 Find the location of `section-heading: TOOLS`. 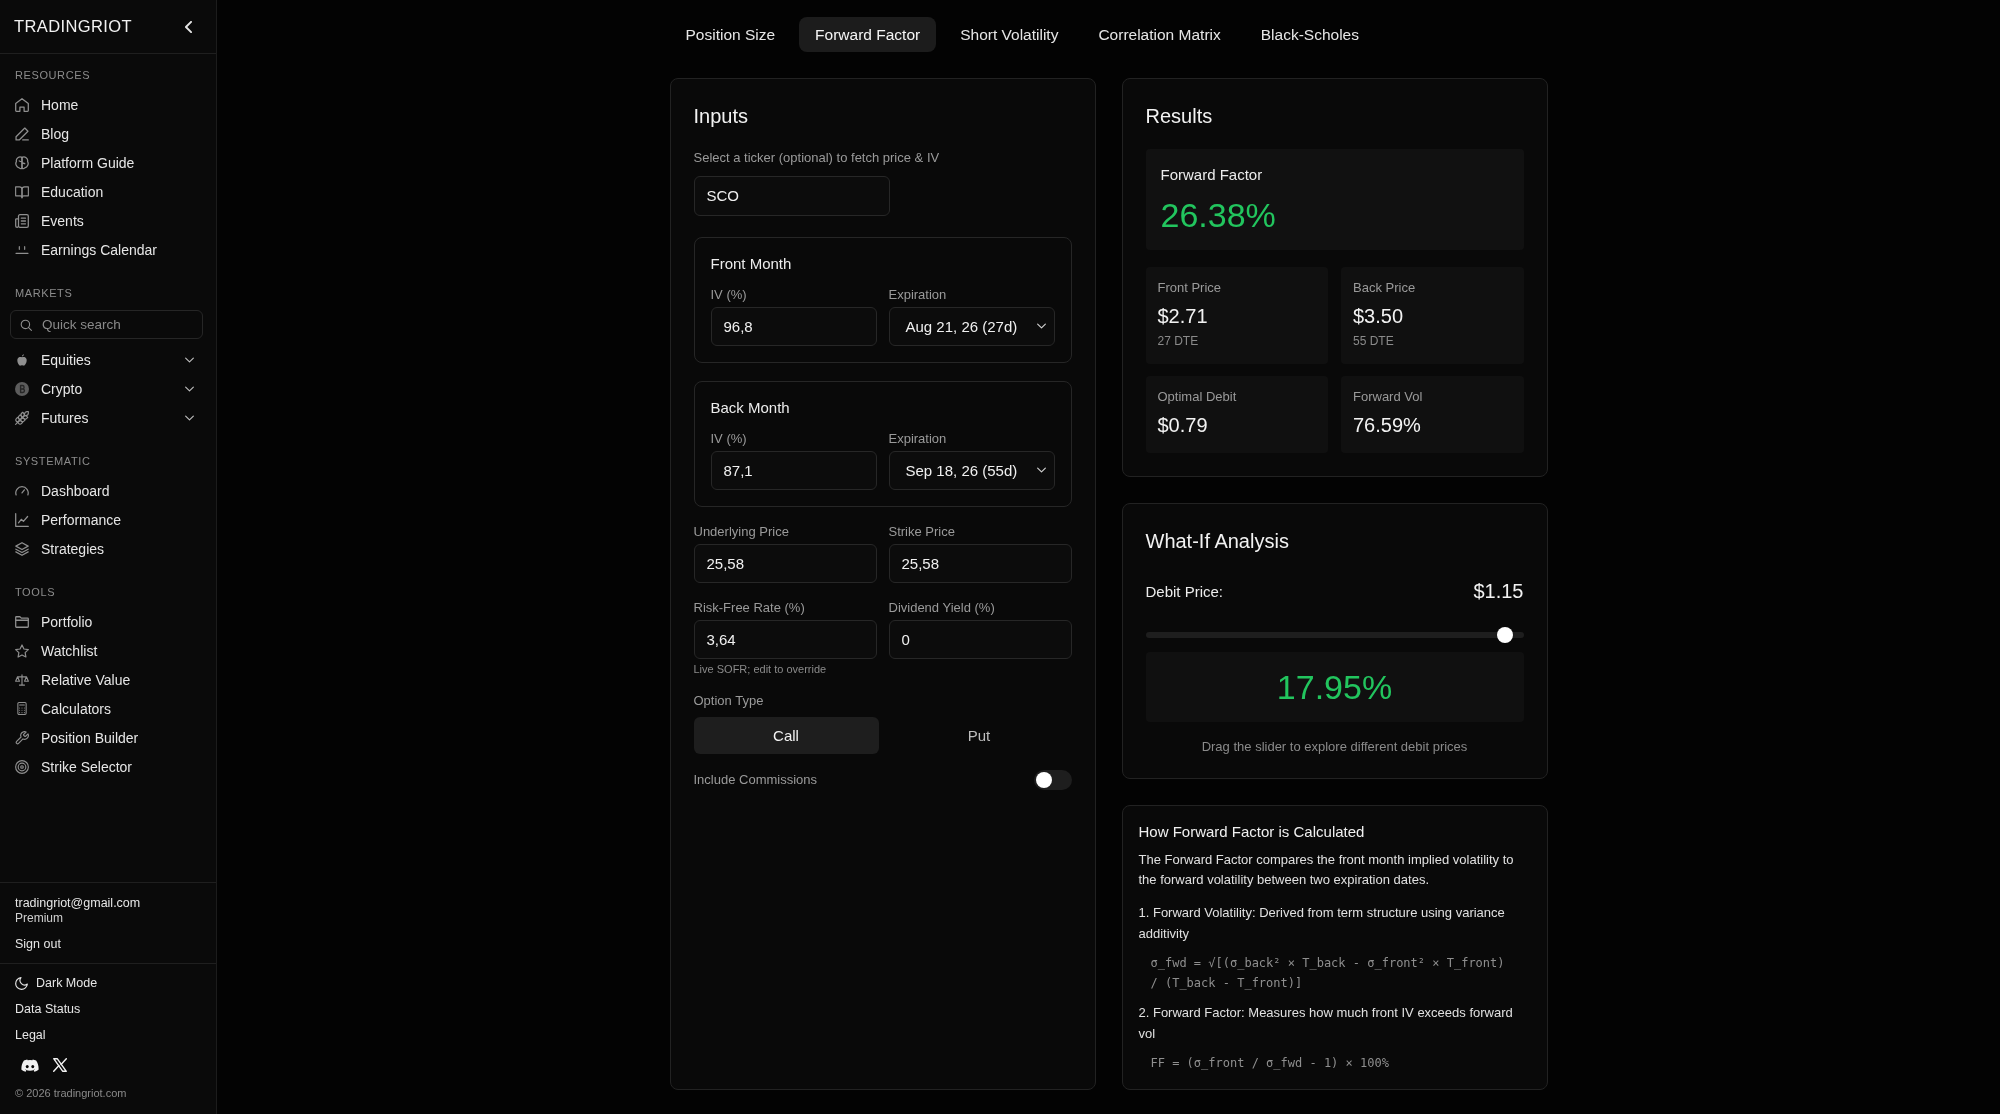

section-heading: TOOLS is located at coordinates (35, 592).